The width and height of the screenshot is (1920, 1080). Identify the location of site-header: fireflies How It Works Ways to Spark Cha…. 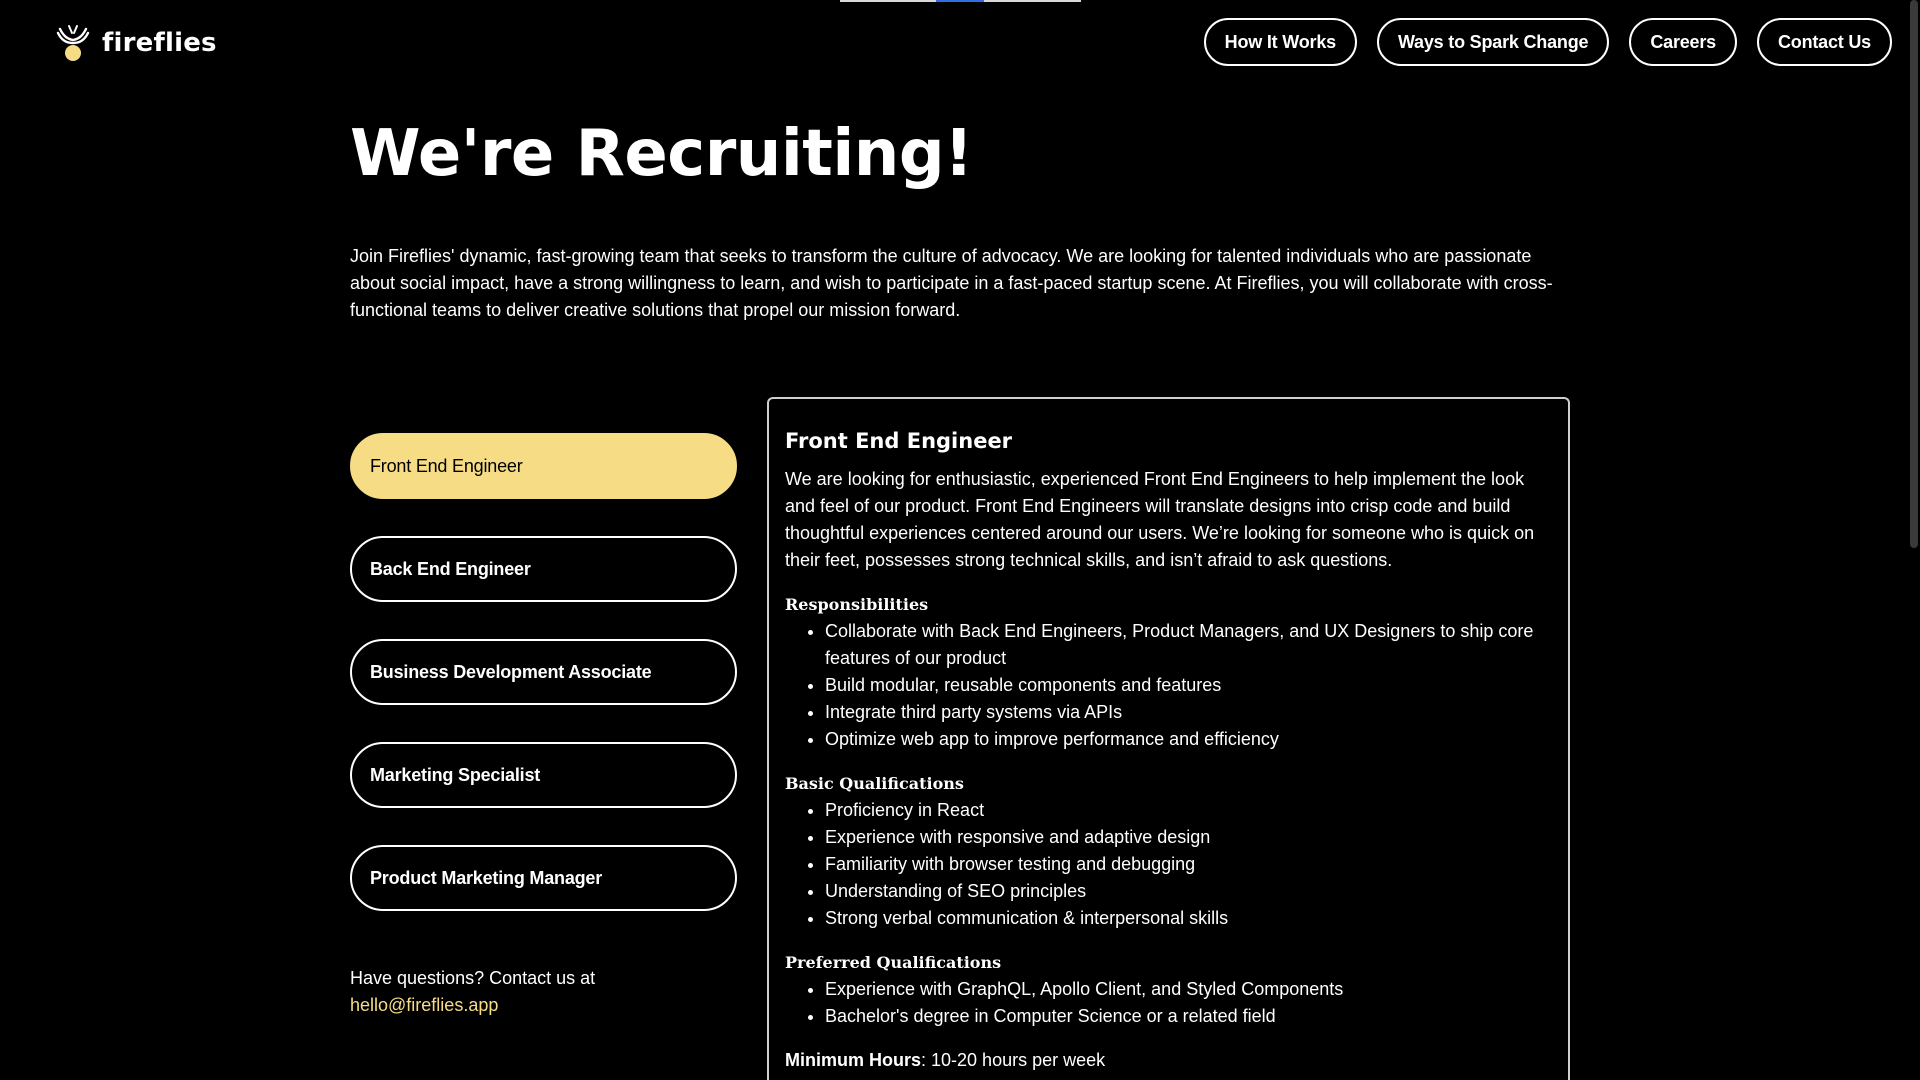
(960, 43).